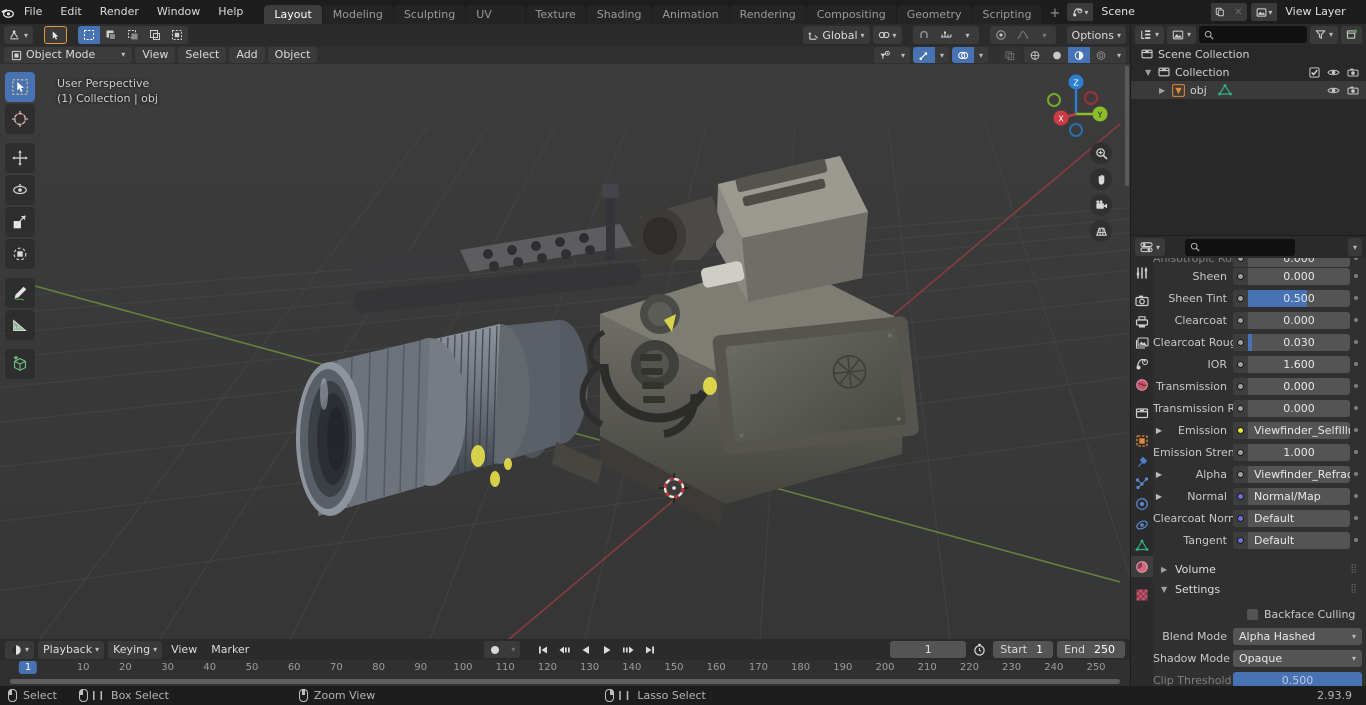 The width and height of the screenshot is (1366, 705). I want to click on property-row-normal: ▶ Normal Normal/Map, so click(1259, 496).